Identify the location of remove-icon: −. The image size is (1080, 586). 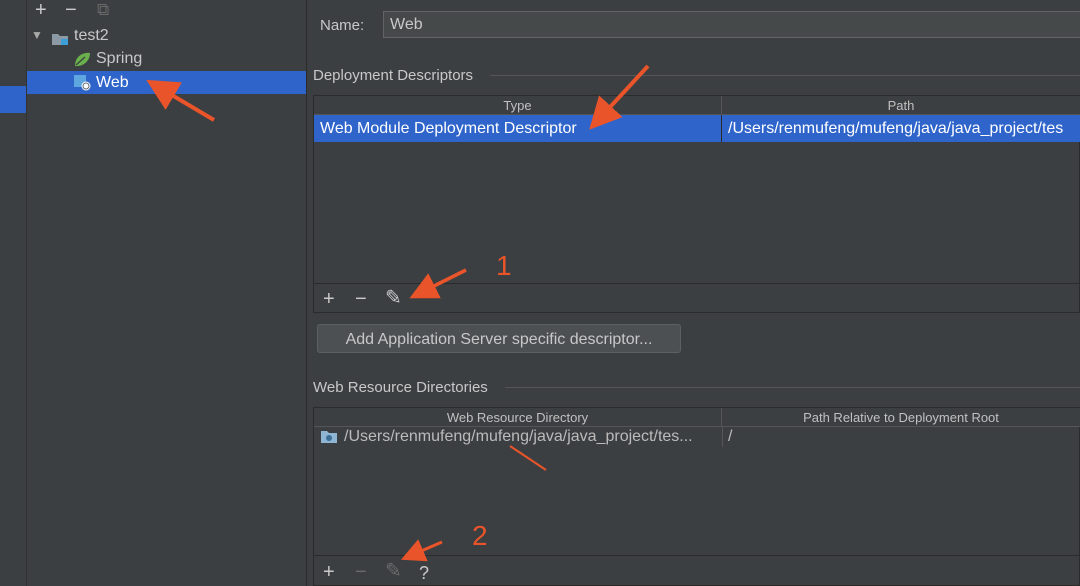
(71, 10).